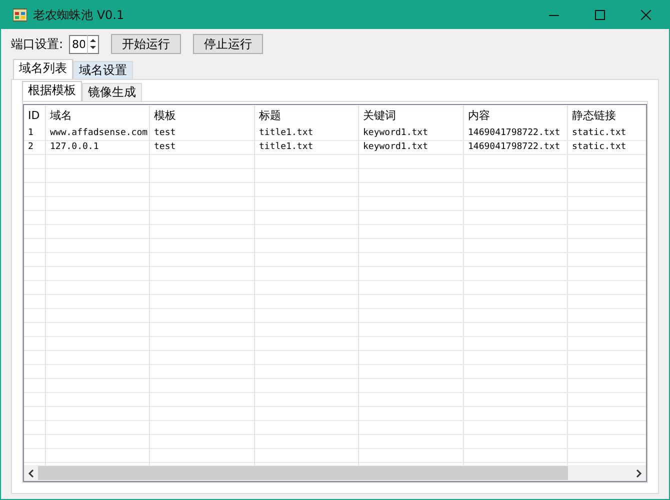  I want to click on table-cell: 2, so click(35, 147).